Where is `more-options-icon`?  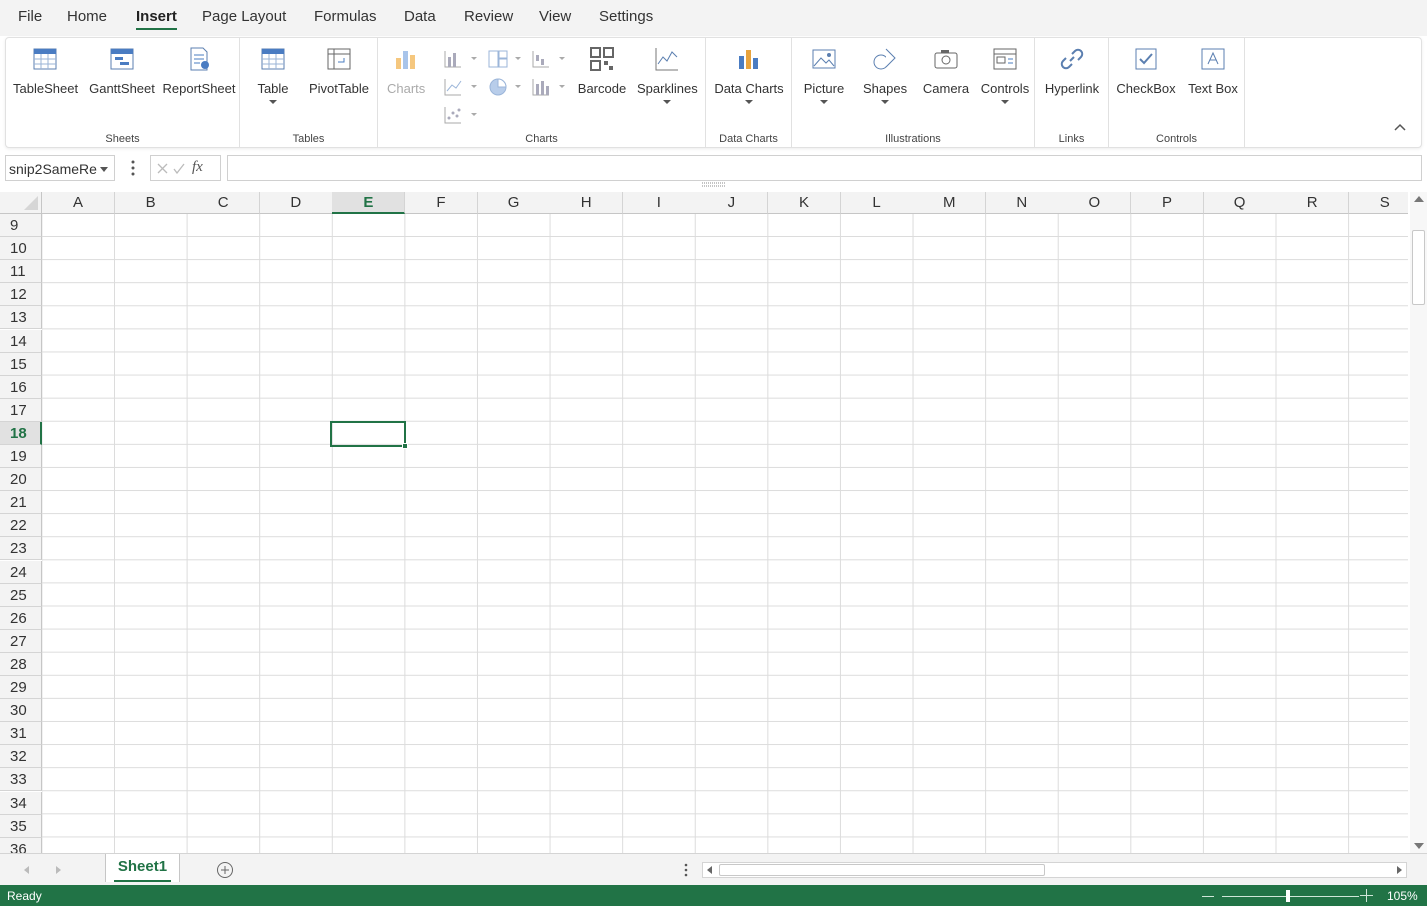
more-options-icon is located at coordinates (133, 168).